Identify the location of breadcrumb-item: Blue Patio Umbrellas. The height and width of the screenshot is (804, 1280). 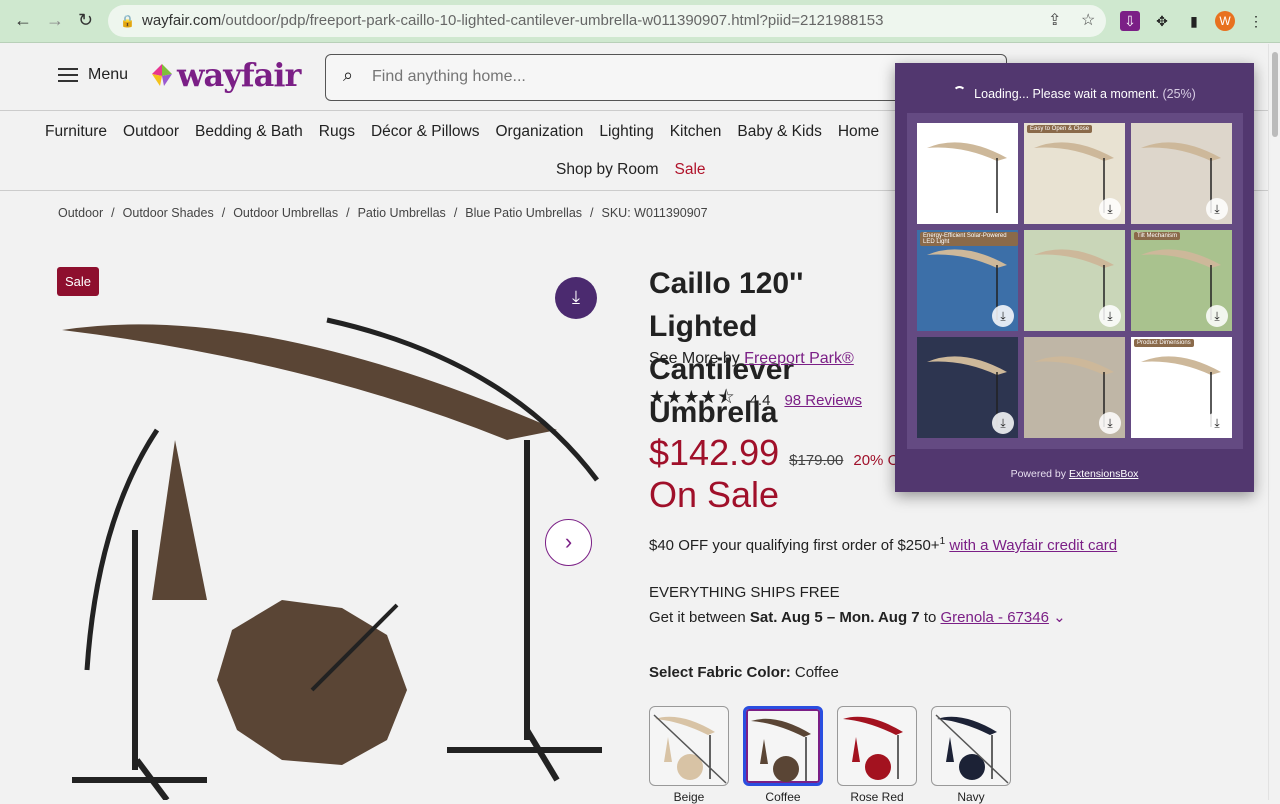
(523, 213).